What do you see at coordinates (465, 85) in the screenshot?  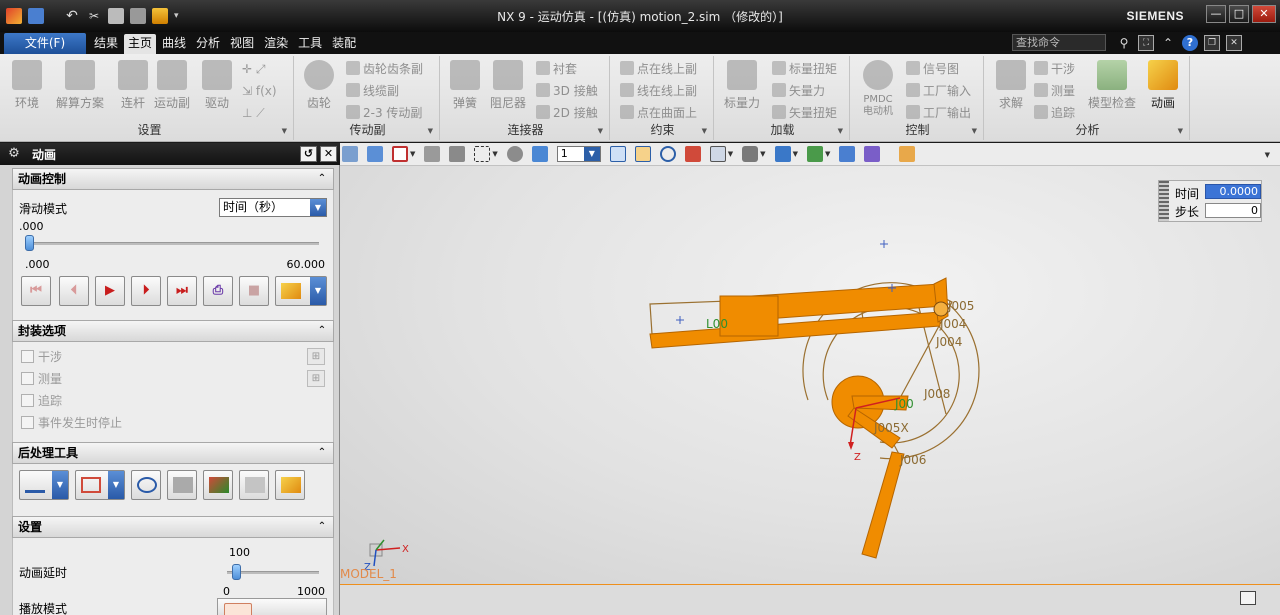 I see `spring-button: 弹簧` at bounding box center [465, 85].